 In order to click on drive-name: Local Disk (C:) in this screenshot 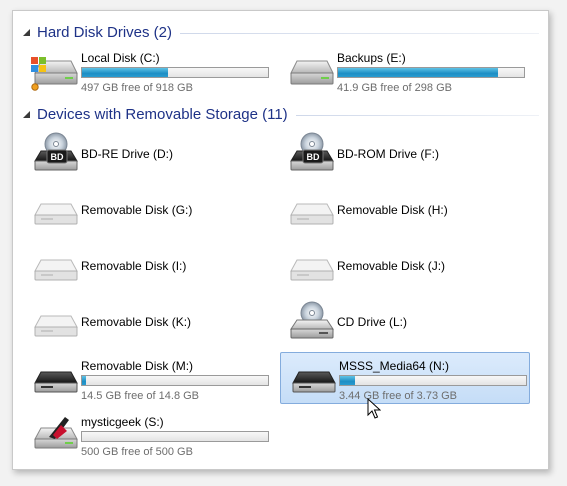, I will do `click(120, 58)`.